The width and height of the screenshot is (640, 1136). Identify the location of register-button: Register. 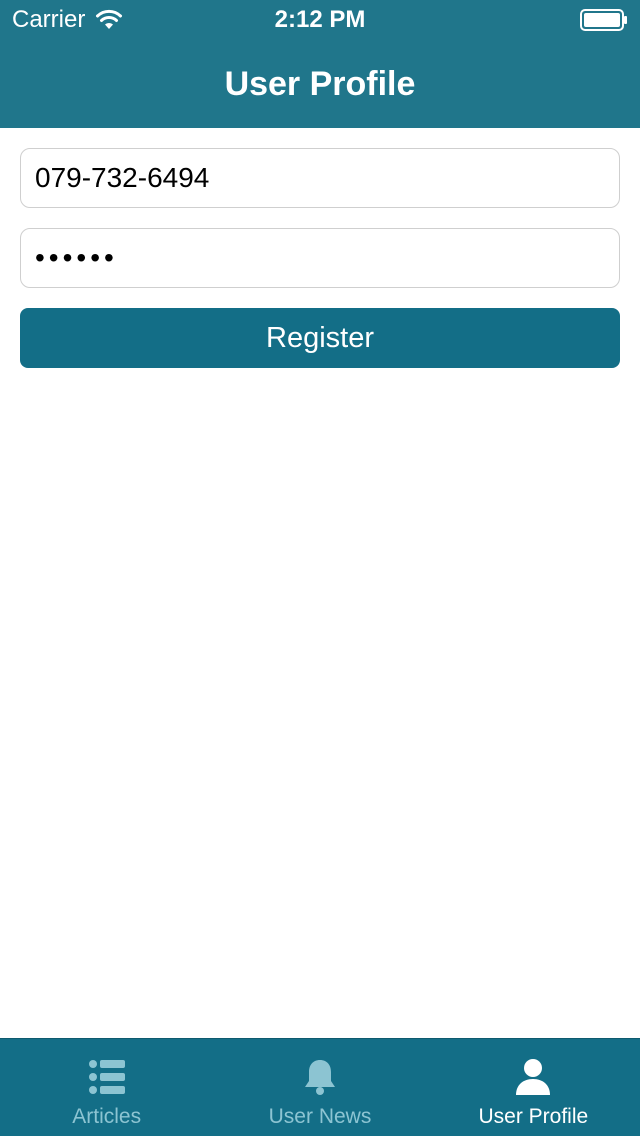
(320, 338).